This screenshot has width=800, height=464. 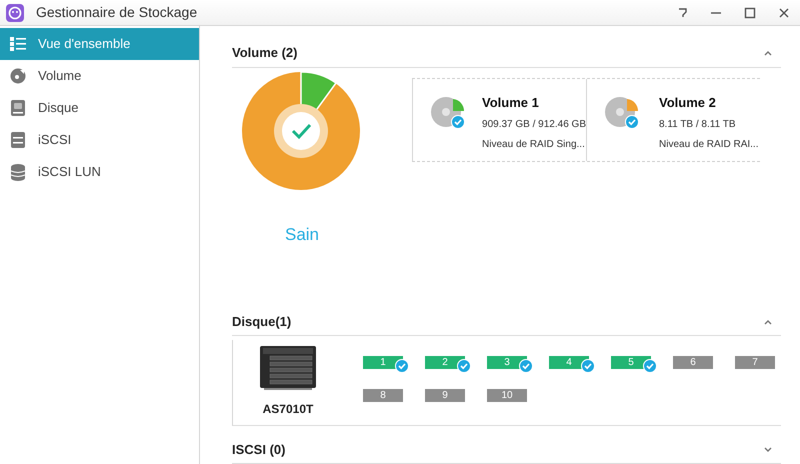 I want to click on sidebar-item: Vue d'ensemble, so click(x=99, y=44).